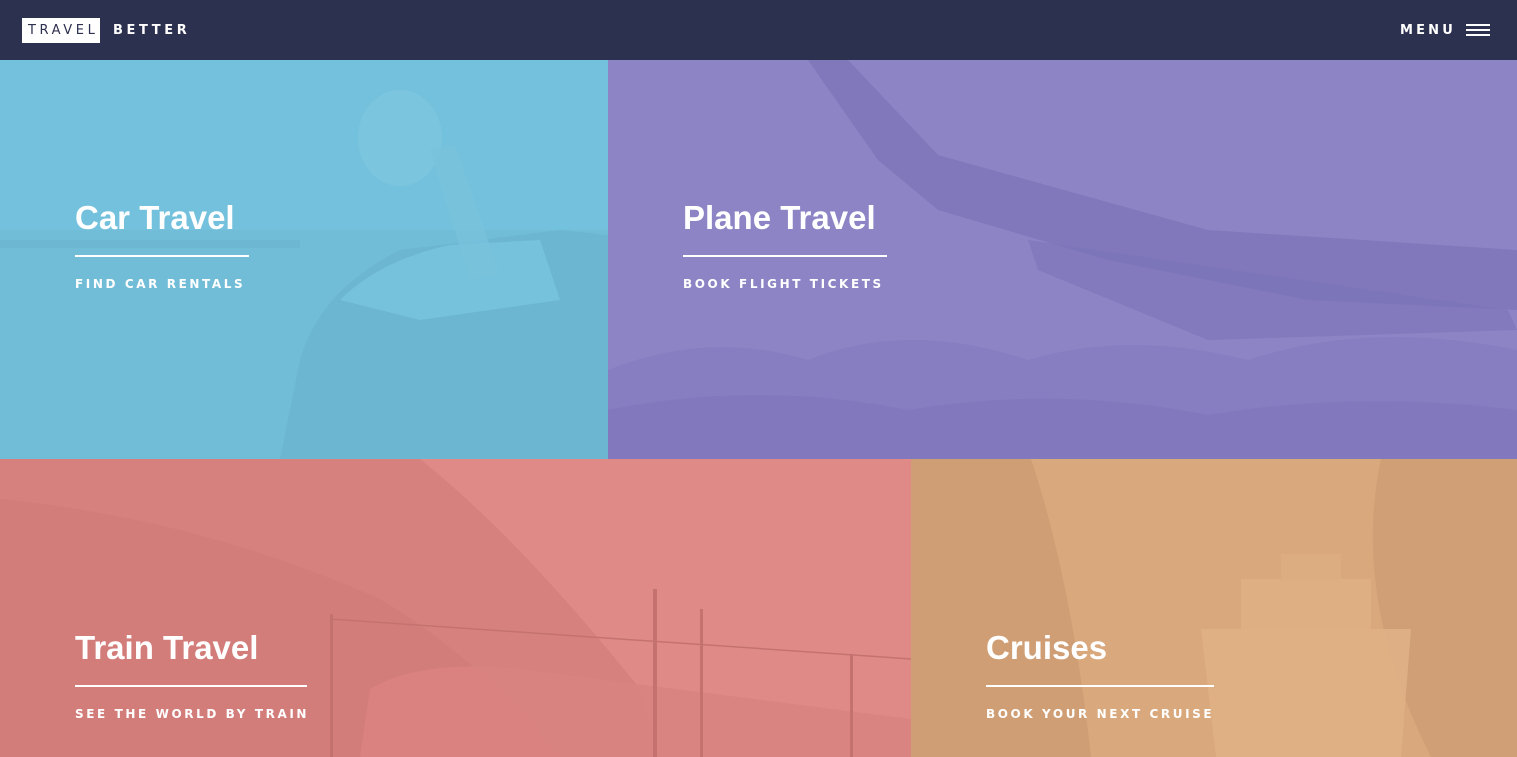 The height and width of the screenshot is (757, 1517). What do you see at coordinates (758, 30) in the screenshot?
I see `top-bar: TRAVEL BETTER MENU` at bounding box center [758, 30].